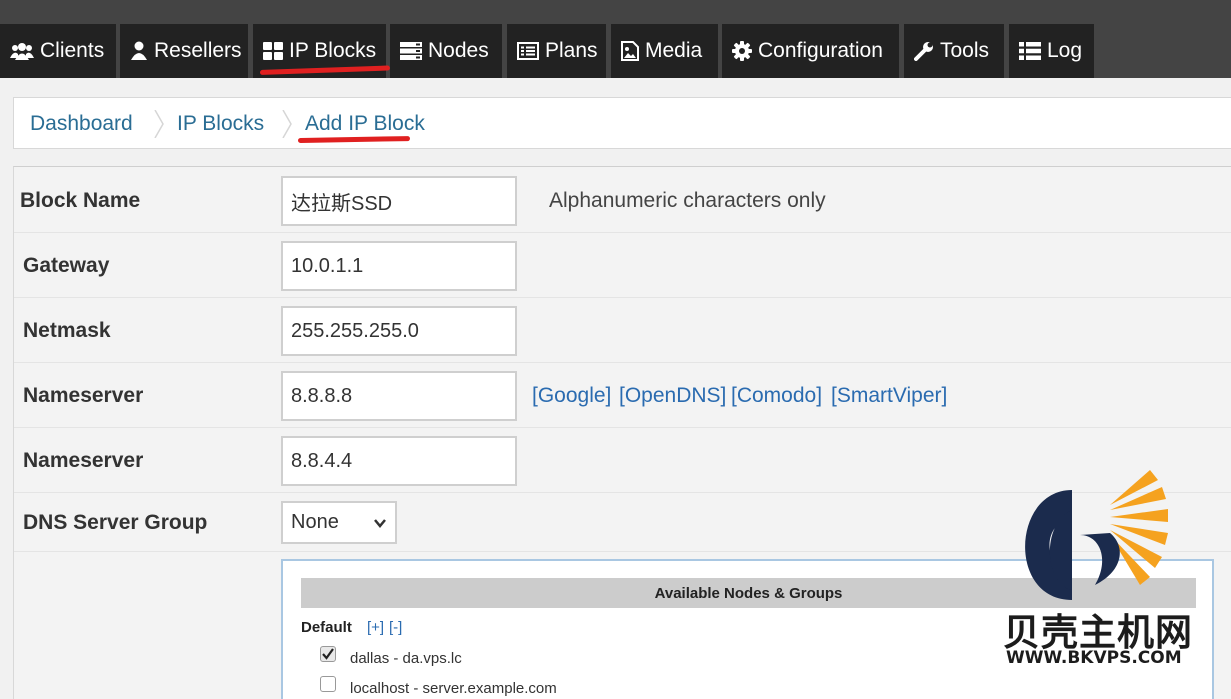 Image resolution: width=1231 pixels, height=699 pixels. Describe the element at coordinates (83, 395) in the screenshot. I see `nameserver-1-label: Nameserver` at that location.